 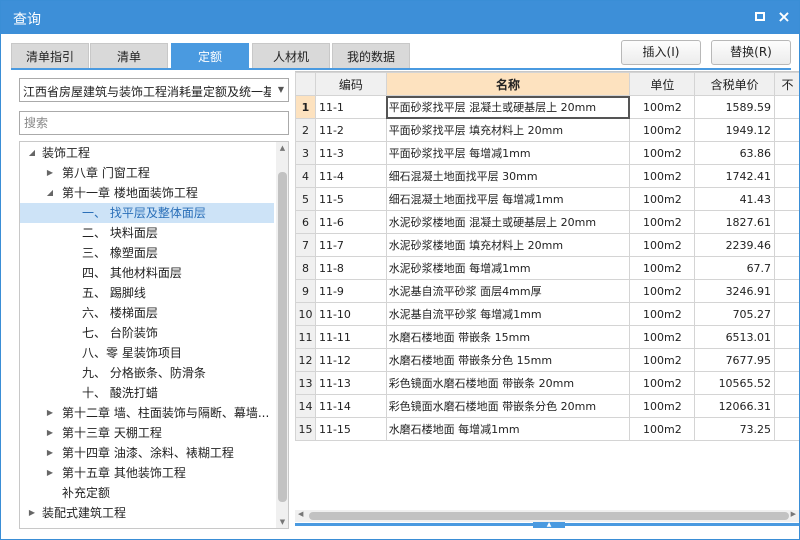 I want to click on library-select: 江西省房屋建筑与装饰工程消耗量定额及统一基价表(2017) ▼, so click(x=154, y=90).